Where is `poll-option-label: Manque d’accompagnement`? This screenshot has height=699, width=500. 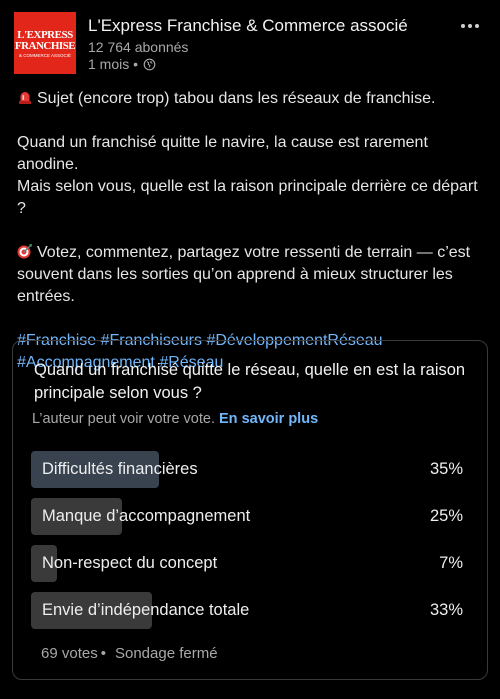 poll-option-label: Manque d’accompagnement is located at coordinates (146, 516).